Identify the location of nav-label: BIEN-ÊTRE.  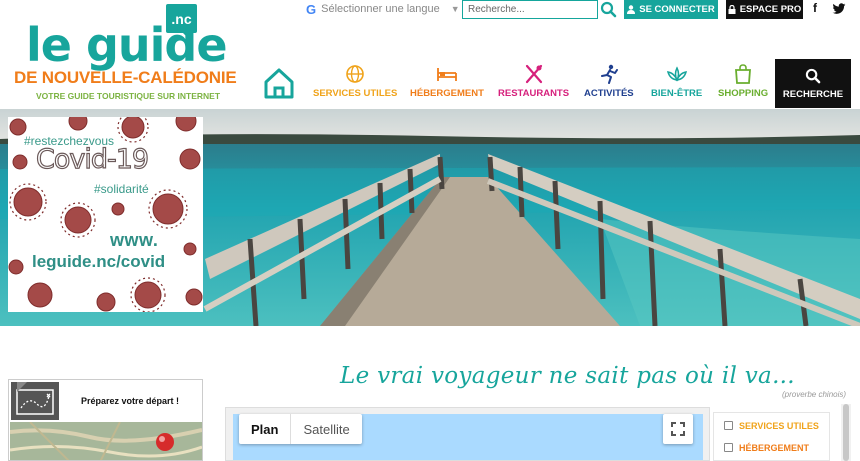
(677, 93).